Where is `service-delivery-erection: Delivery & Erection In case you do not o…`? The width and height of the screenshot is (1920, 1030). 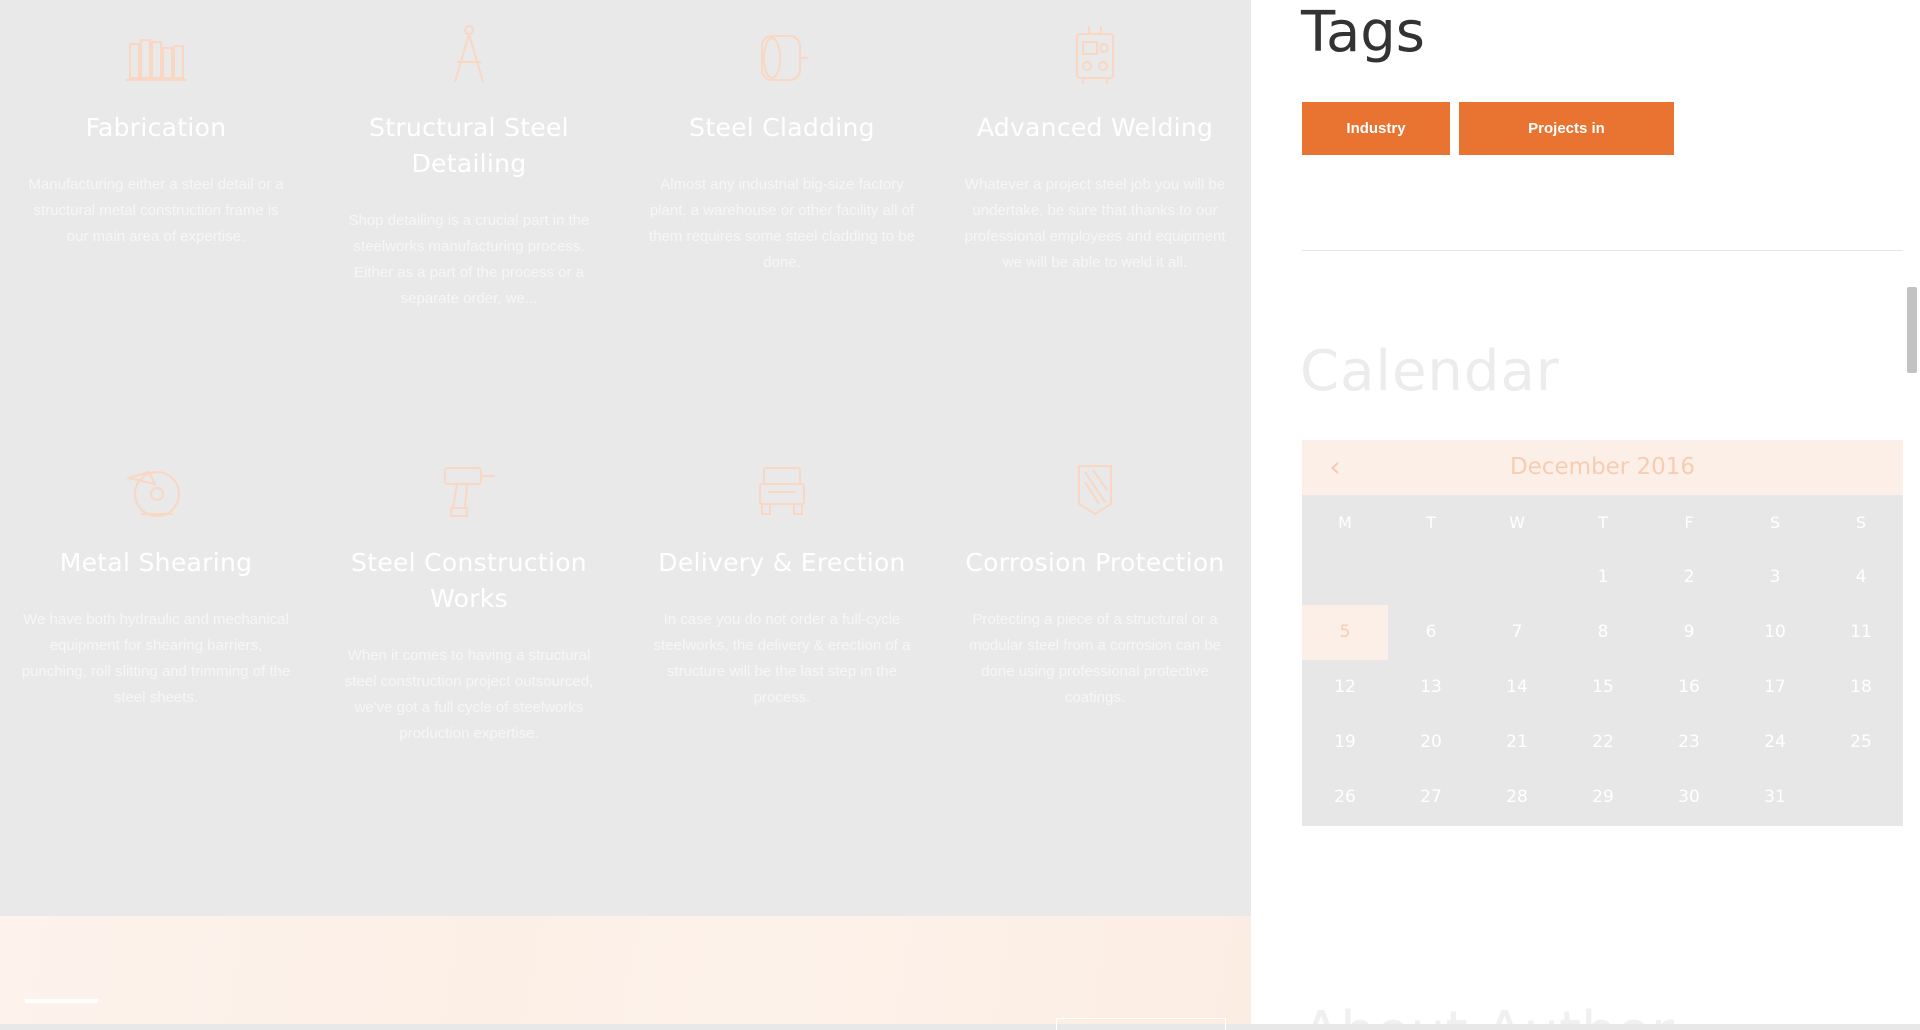
service-delivery-erection: Delivery & Erection In case you do not o… is located at coordinates (782, 353).